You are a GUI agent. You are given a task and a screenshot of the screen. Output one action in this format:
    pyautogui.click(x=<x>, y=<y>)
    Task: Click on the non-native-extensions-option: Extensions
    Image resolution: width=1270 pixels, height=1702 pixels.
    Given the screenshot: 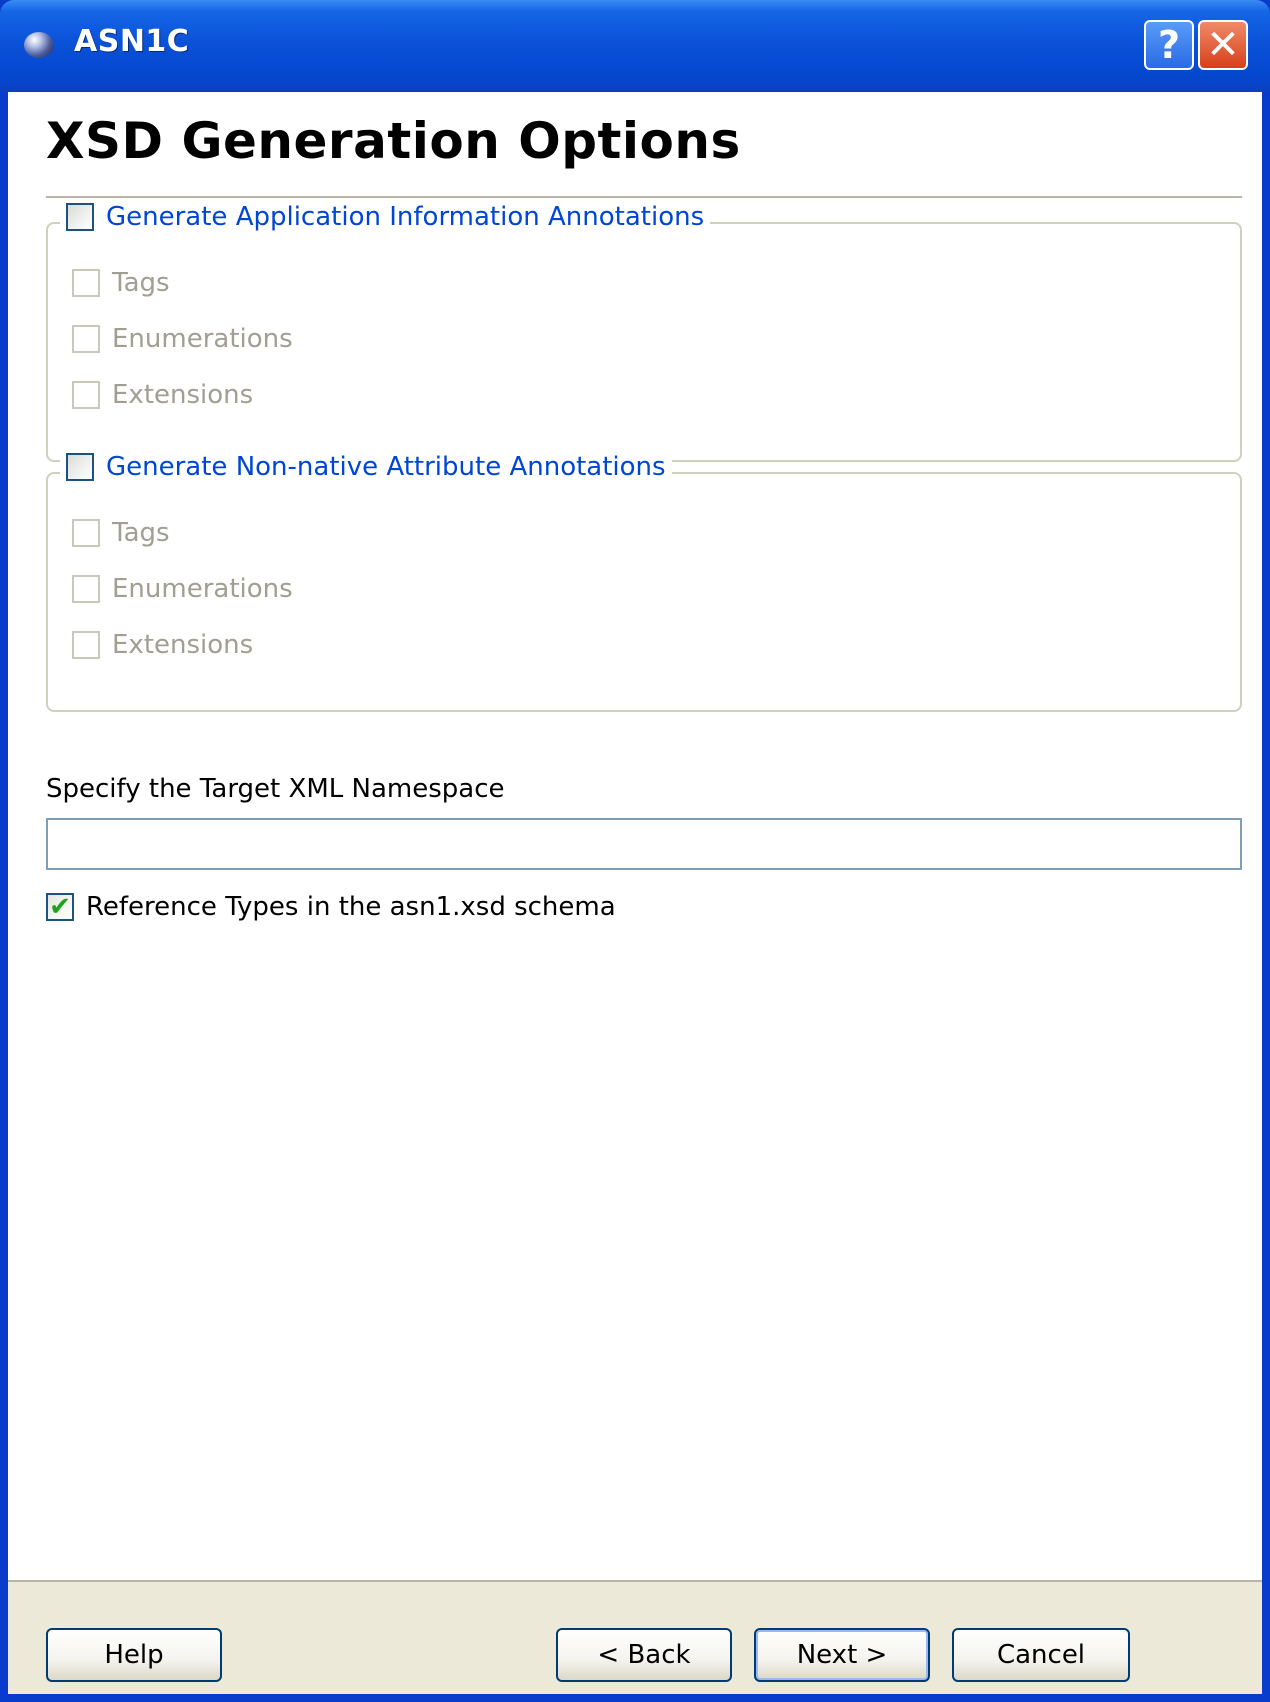 What is the action you would take?
    pyautogui.click(x=162, y=645)
    